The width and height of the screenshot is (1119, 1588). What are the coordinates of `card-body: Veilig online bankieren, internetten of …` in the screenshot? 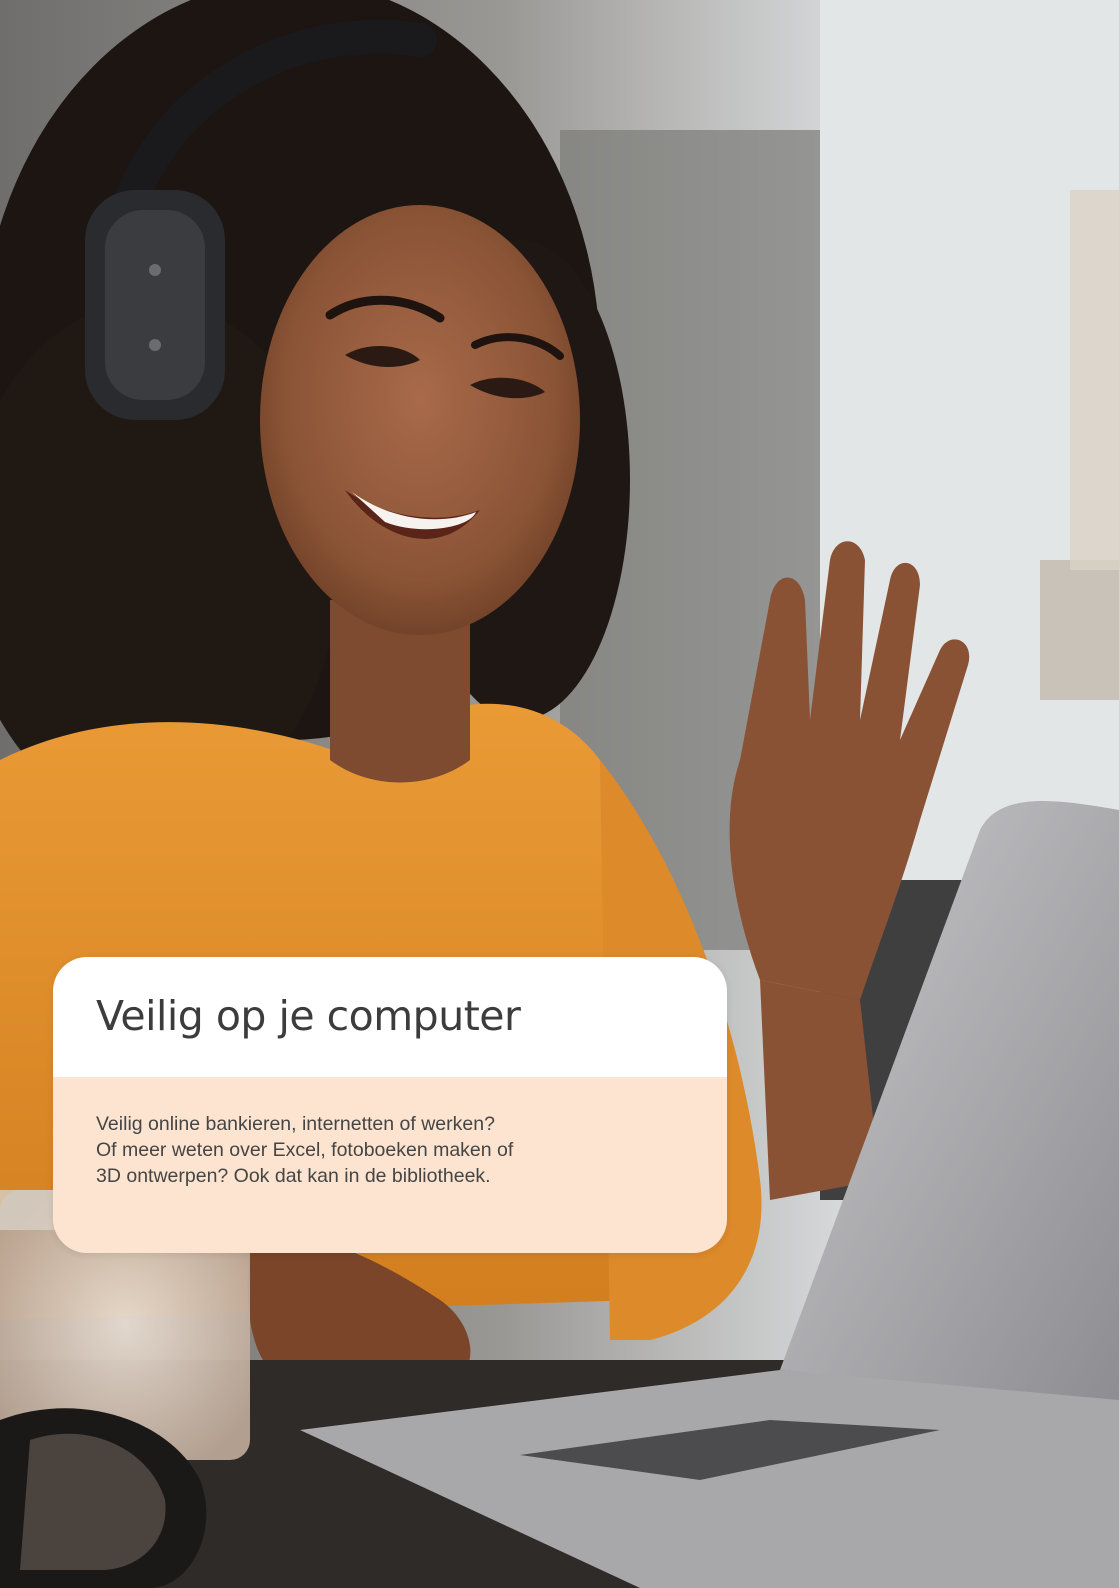 It's located at (390, 1165).